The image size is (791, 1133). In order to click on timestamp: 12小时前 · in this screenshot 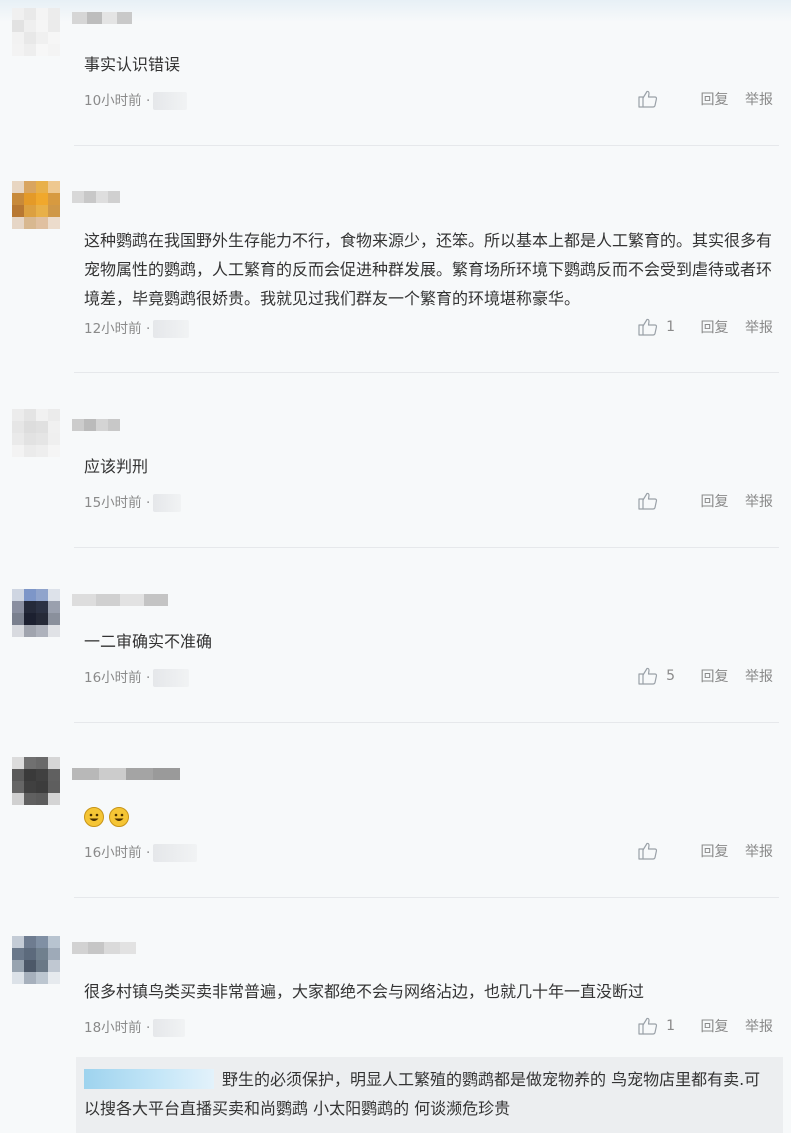, I will do `click(117, 329)`.